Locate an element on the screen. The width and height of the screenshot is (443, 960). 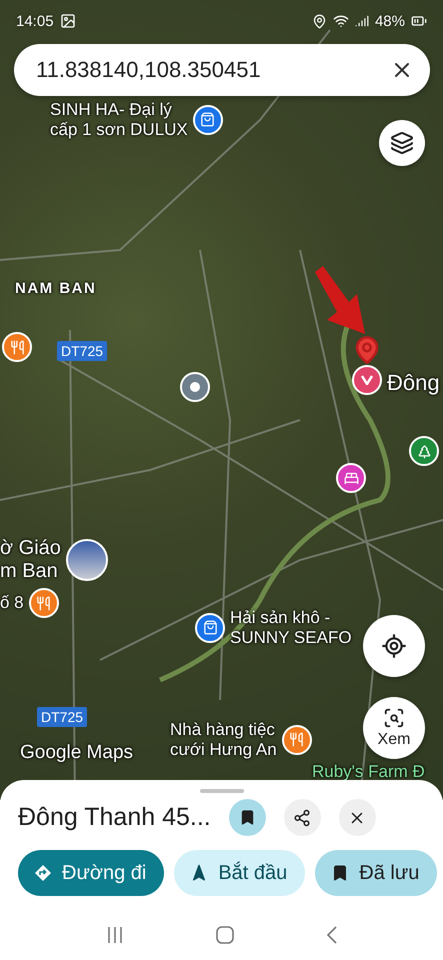
map-label: SINH HA- Đại lý cấp 1 sơn DULUX is located at coordinates (119, 120).